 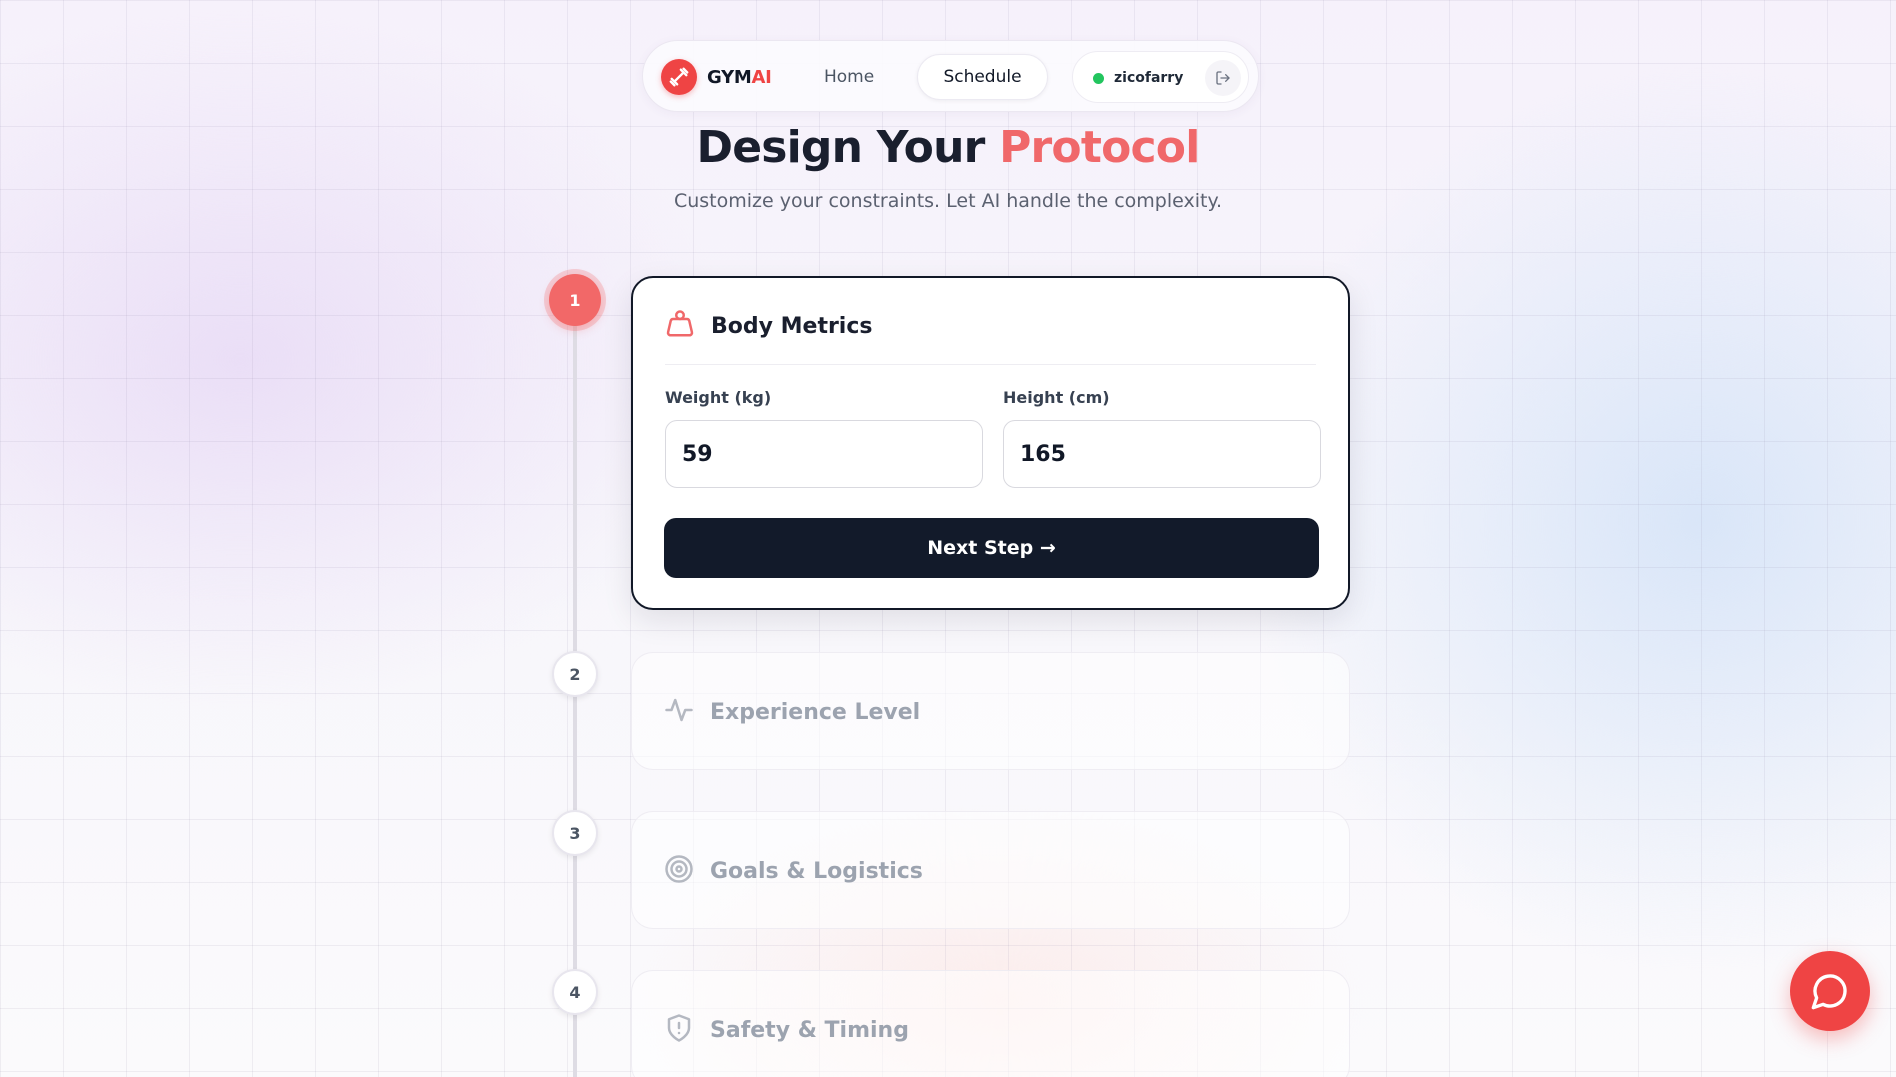 I want to click on logo: GYMAI, so click(x=716, y=77).